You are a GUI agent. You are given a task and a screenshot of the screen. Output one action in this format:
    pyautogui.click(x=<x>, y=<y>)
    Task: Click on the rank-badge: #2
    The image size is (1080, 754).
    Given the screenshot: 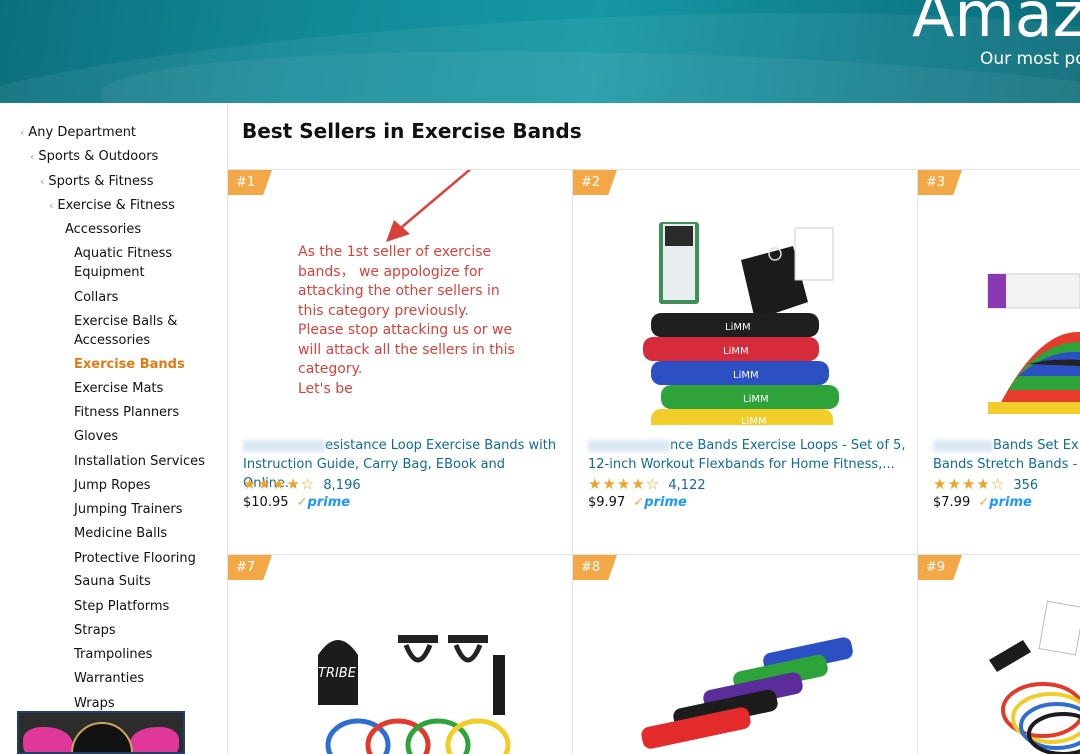 What is the action you would take?
    pyautogui.click(x=595, y=182)
    